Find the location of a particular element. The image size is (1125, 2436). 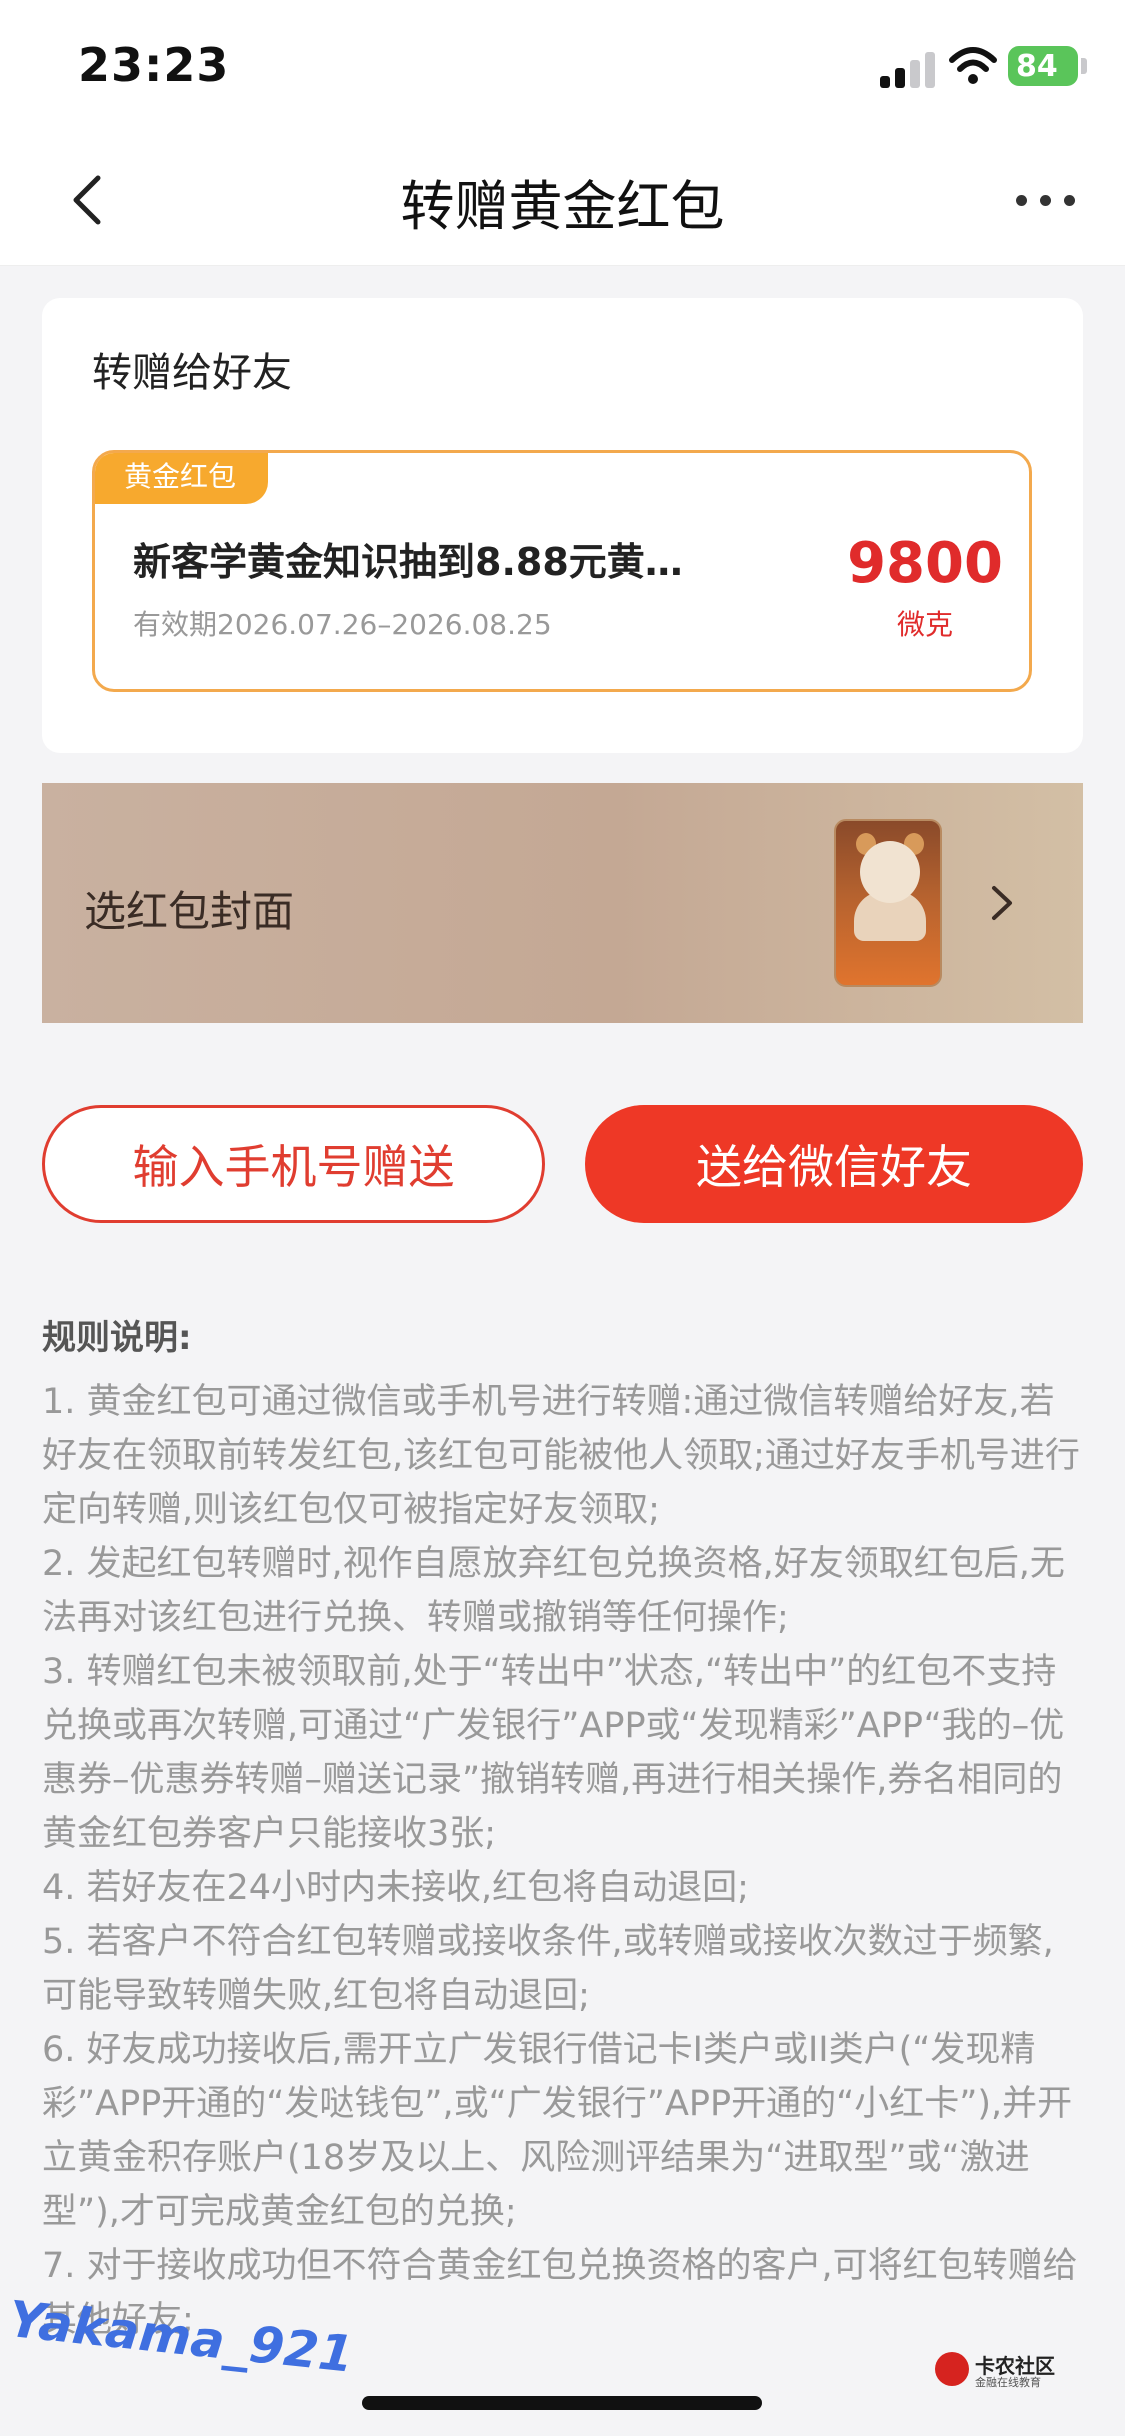

status-bar: 23:23 84 is located at coordinates (562, 70).